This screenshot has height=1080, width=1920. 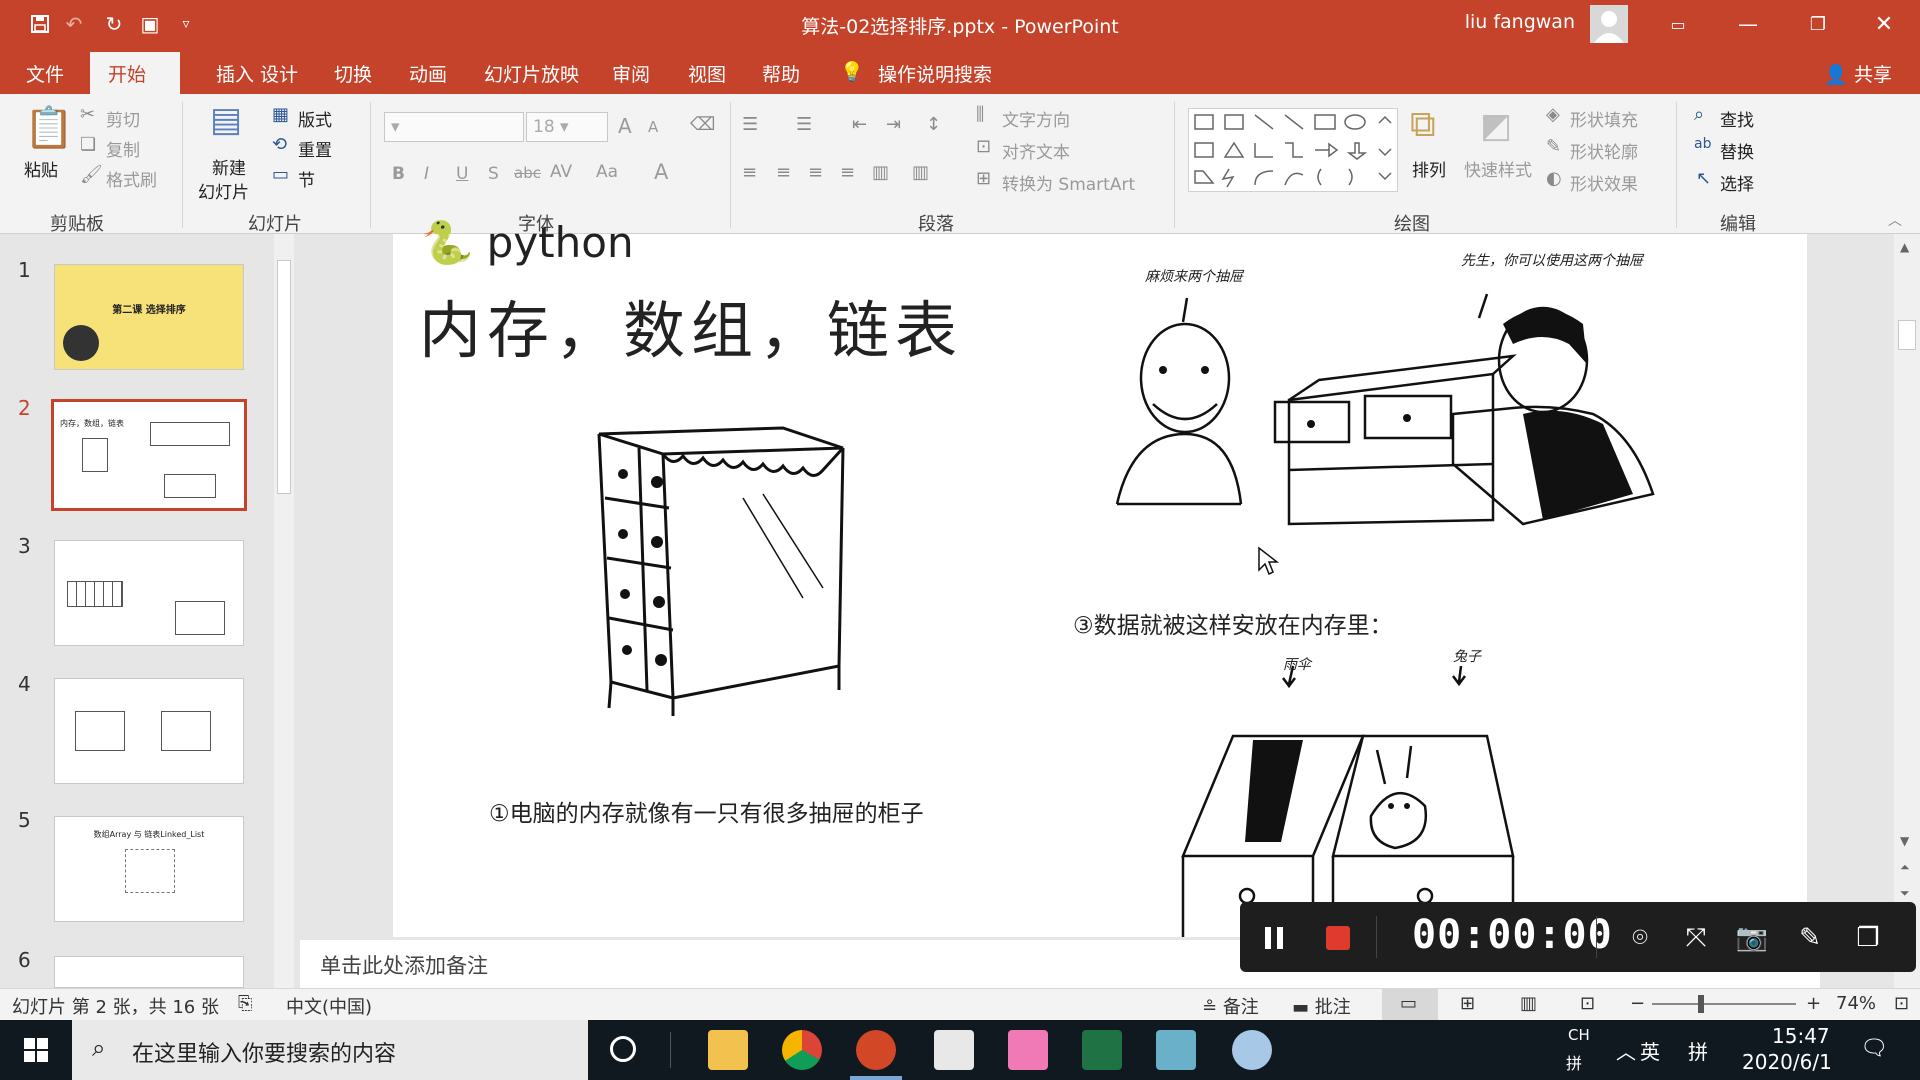 What do you see at coordinates (426, 174) in the screenshot?
I see `italic-button: I` at bounding box center [426, 174].